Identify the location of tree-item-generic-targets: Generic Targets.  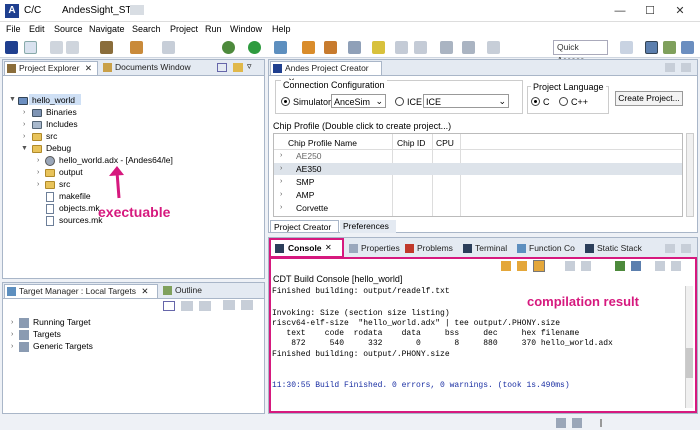
(63, 346).